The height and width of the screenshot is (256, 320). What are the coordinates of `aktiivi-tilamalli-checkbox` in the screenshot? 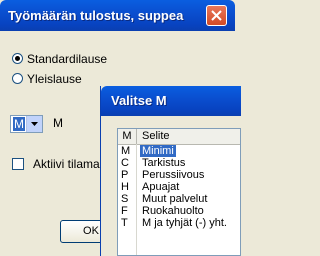 It's located at (18, 164).